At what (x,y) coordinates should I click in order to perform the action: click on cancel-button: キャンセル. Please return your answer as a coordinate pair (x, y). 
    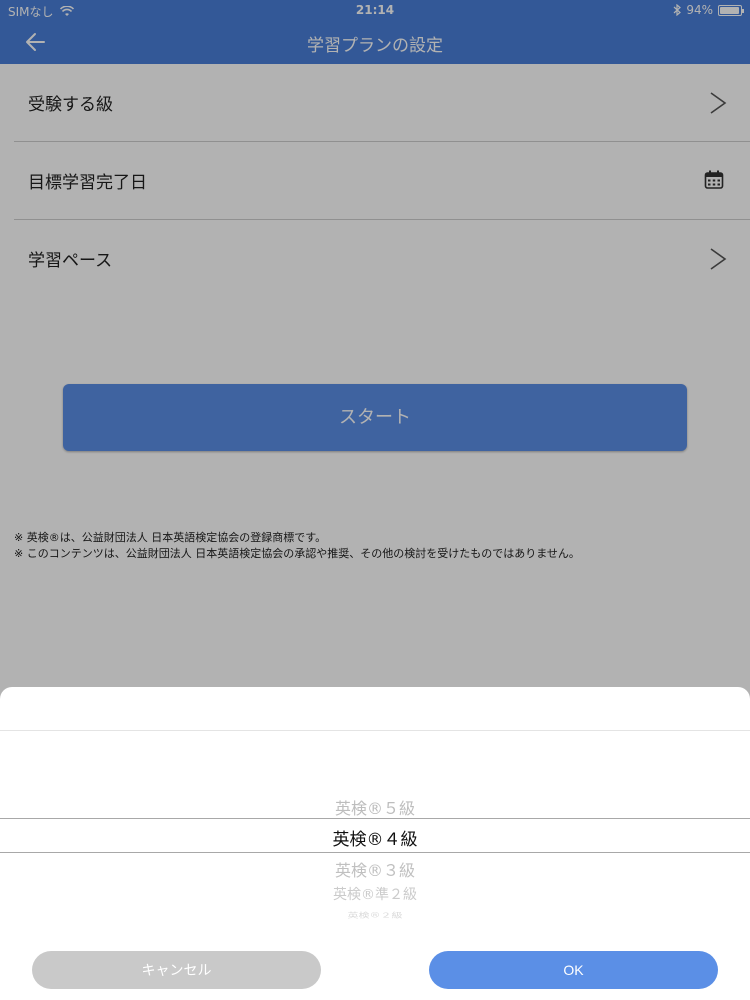
    Looking at the image, I should click on (176, 970).